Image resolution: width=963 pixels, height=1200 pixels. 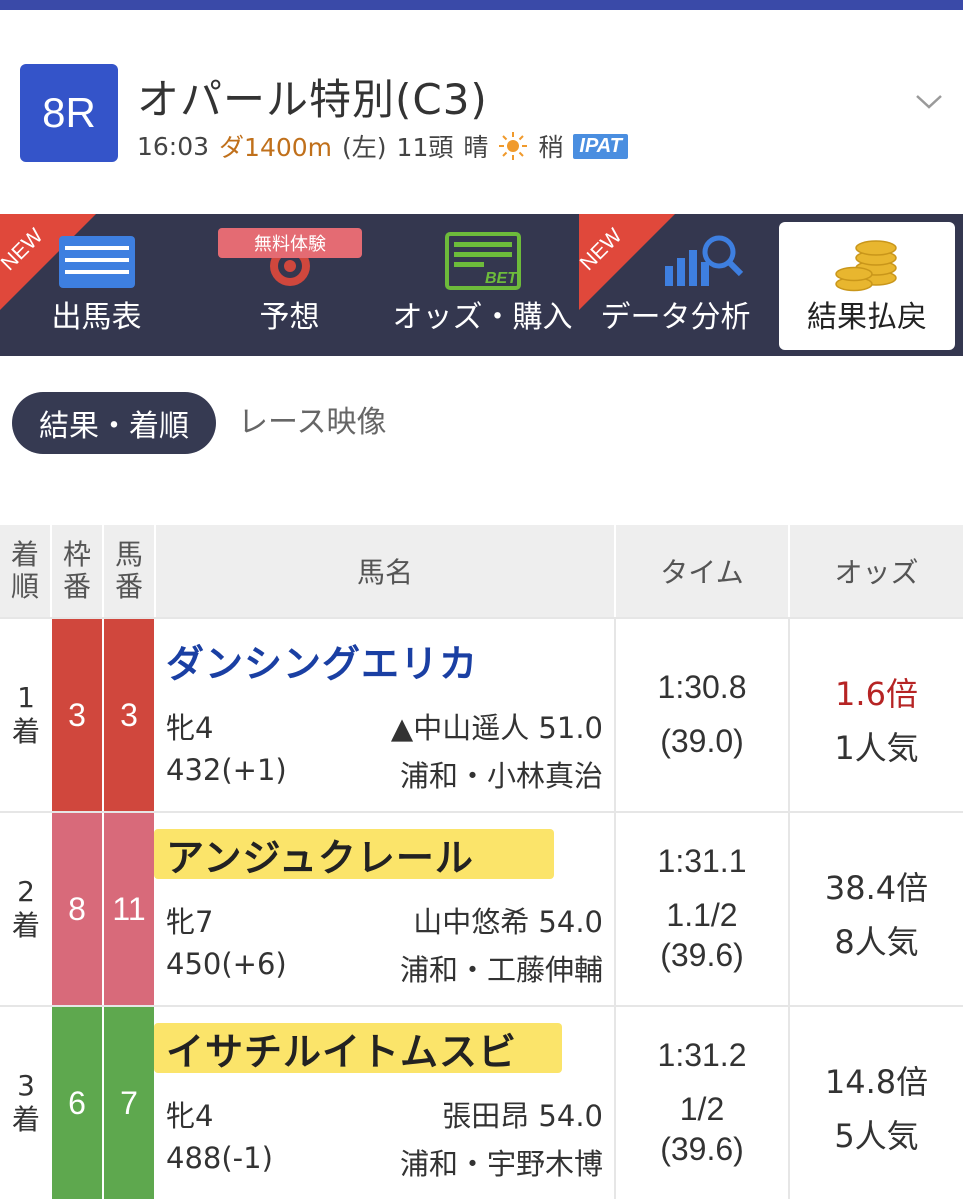 I want to click on tab-race-video: レース映像, so click(x=312, y=423).